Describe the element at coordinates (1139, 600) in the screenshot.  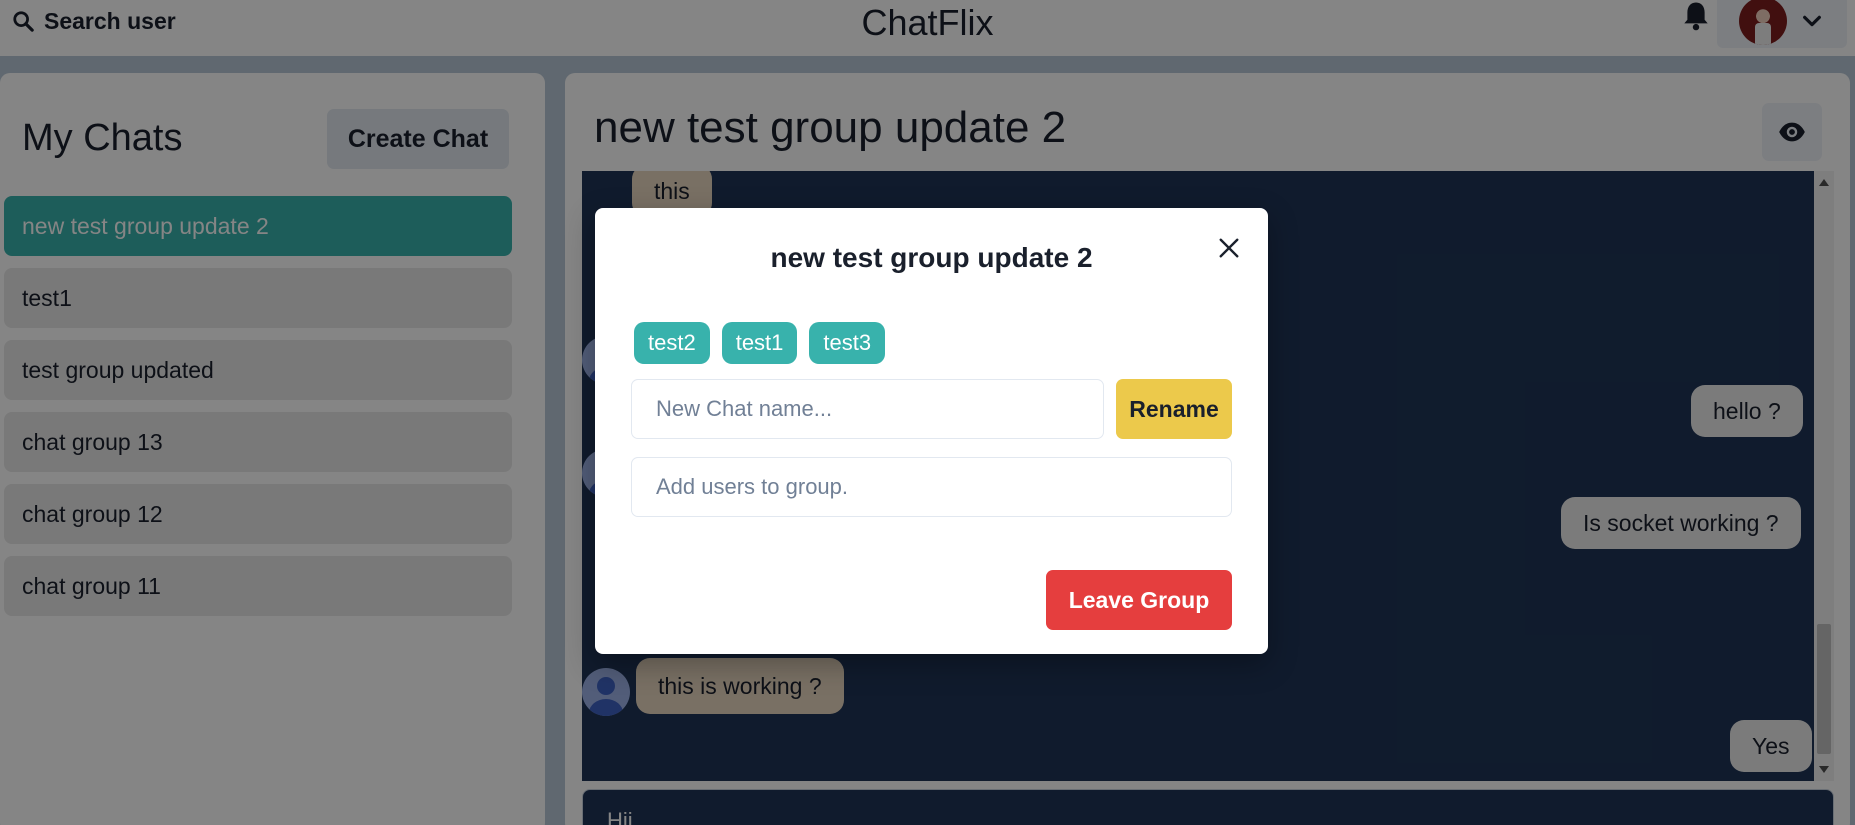
I see `leave-group-button: Leave Group` at that location.